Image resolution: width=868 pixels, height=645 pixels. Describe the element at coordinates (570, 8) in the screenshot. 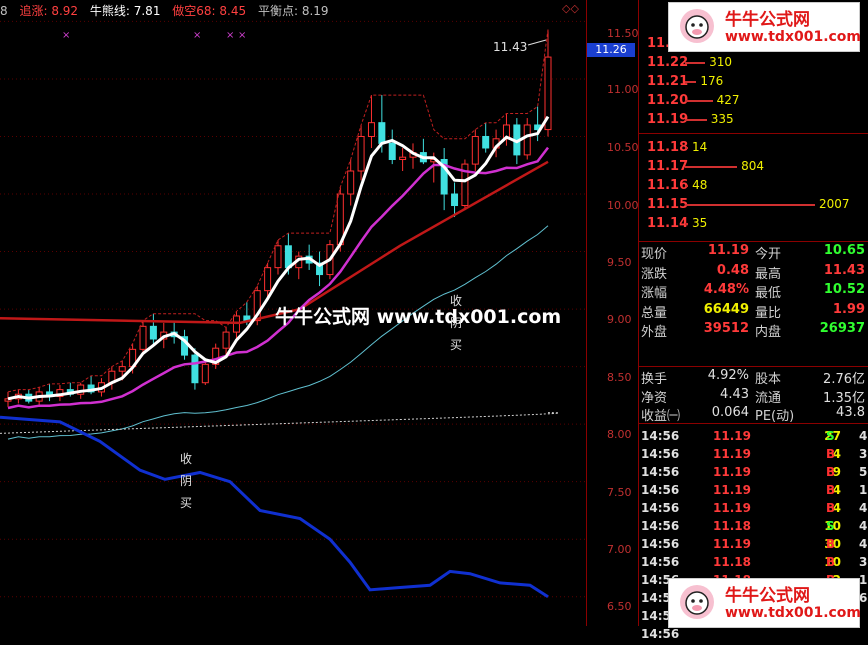

I see `diamond-icon: ◇◇` at that location.